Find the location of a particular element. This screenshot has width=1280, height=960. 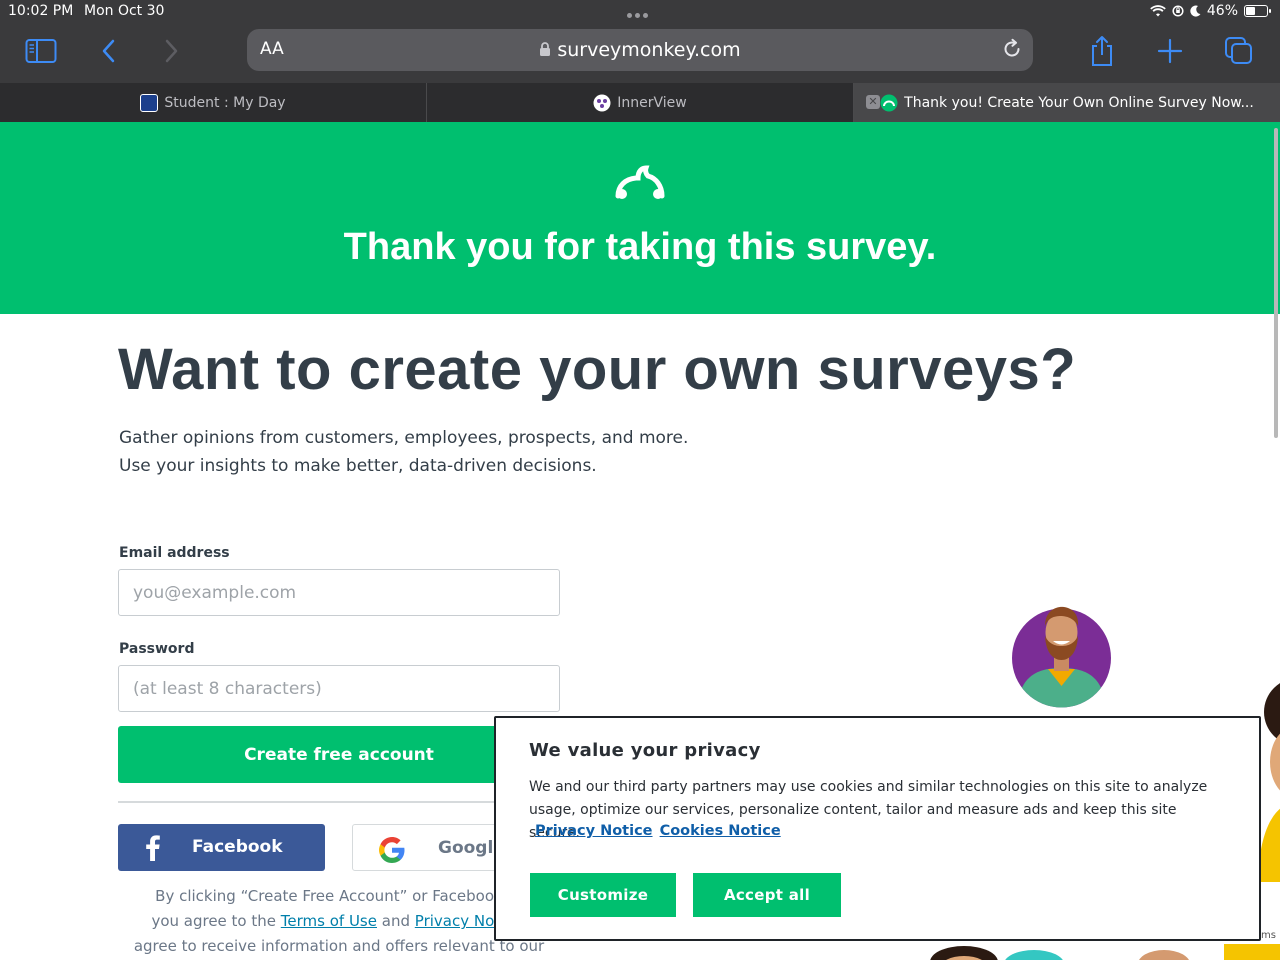

lock-icon is located at coordinates (545, 49).